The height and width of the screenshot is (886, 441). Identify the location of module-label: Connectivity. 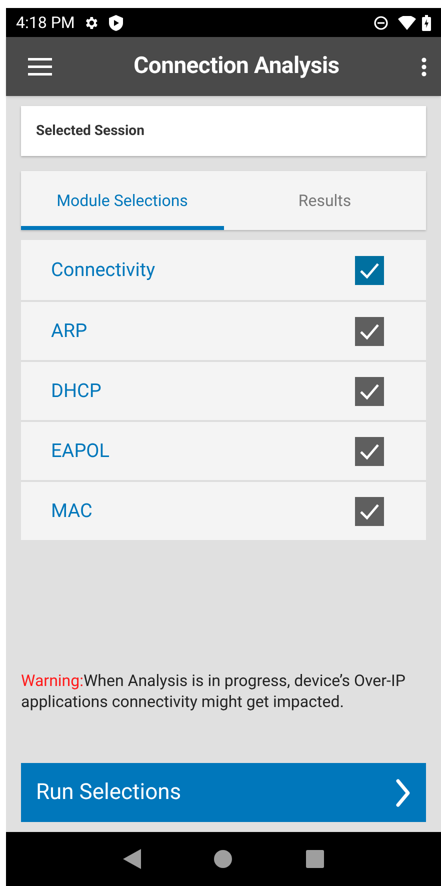
(103, 269).